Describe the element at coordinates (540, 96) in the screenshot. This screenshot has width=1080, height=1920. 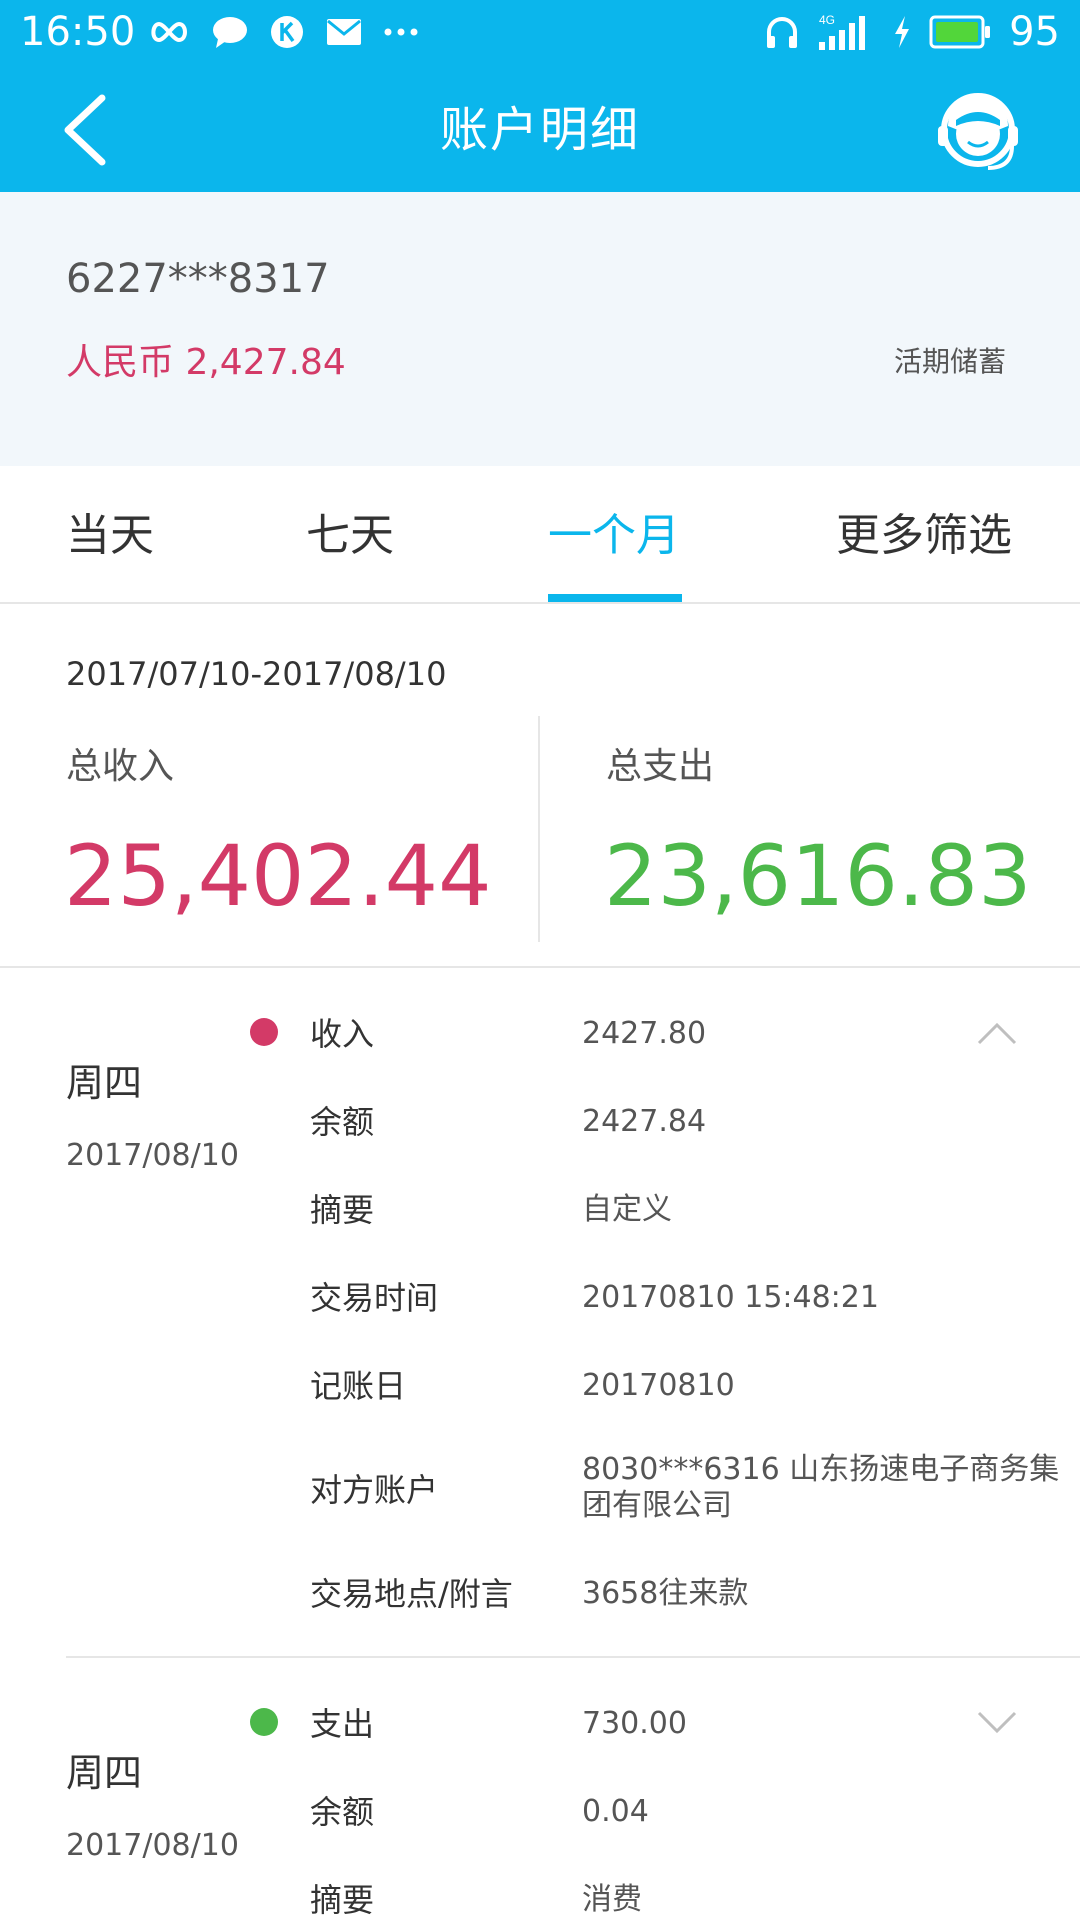
I see `top-bar: 16:50 4G 95 账户明细` at that location.